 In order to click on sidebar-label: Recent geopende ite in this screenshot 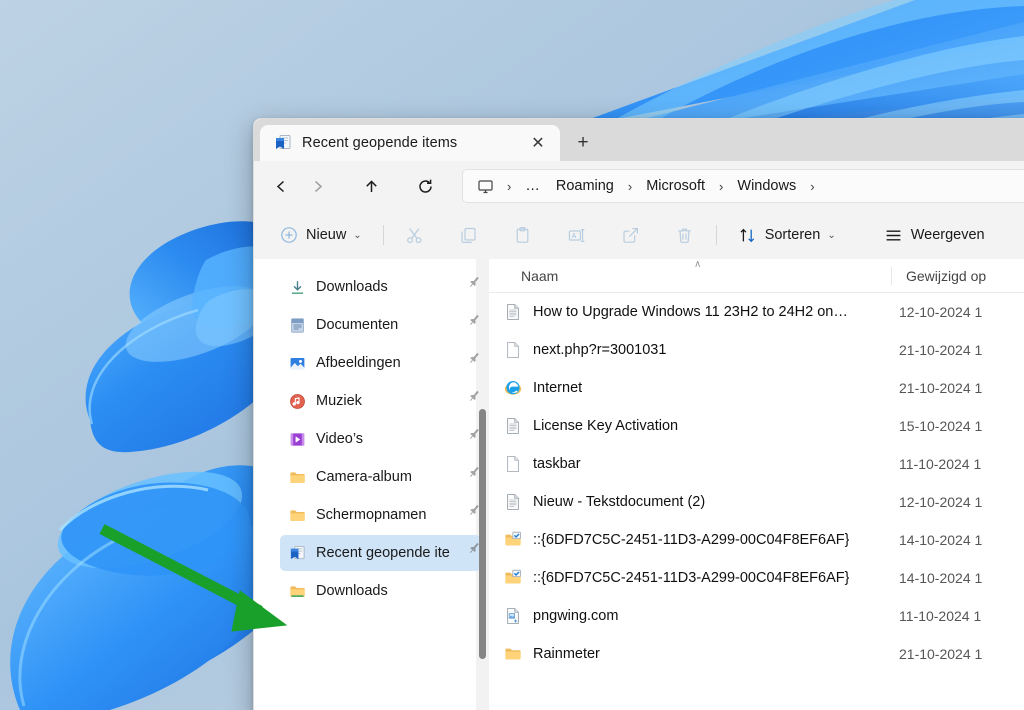, I will do `click(383, 553)`.